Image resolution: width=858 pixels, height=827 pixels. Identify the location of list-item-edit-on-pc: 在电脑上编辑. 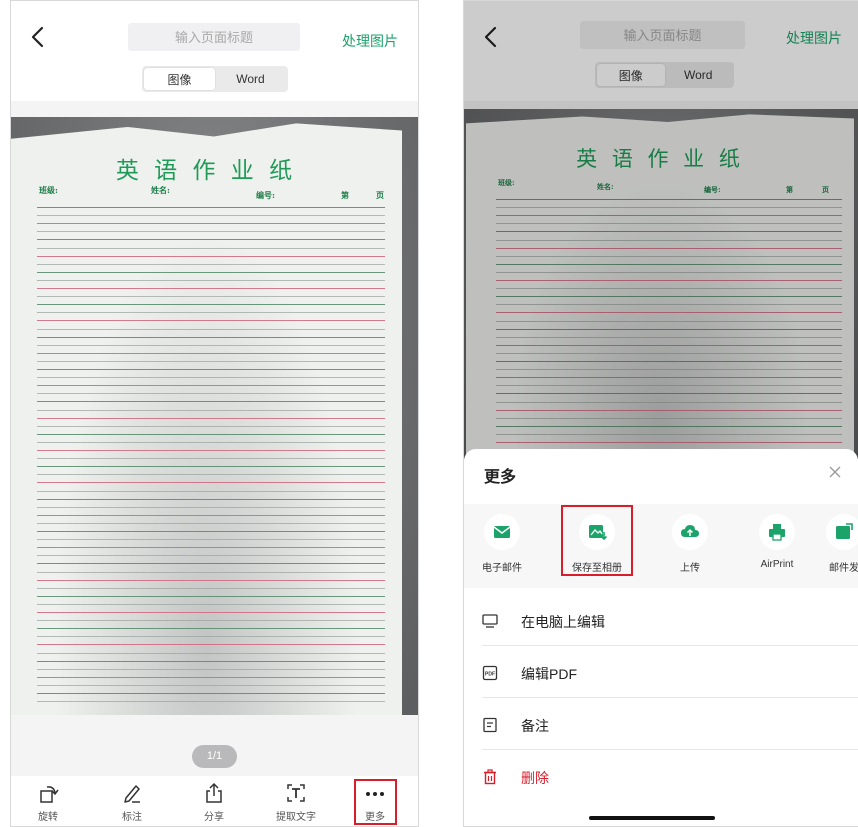
(661, 621).